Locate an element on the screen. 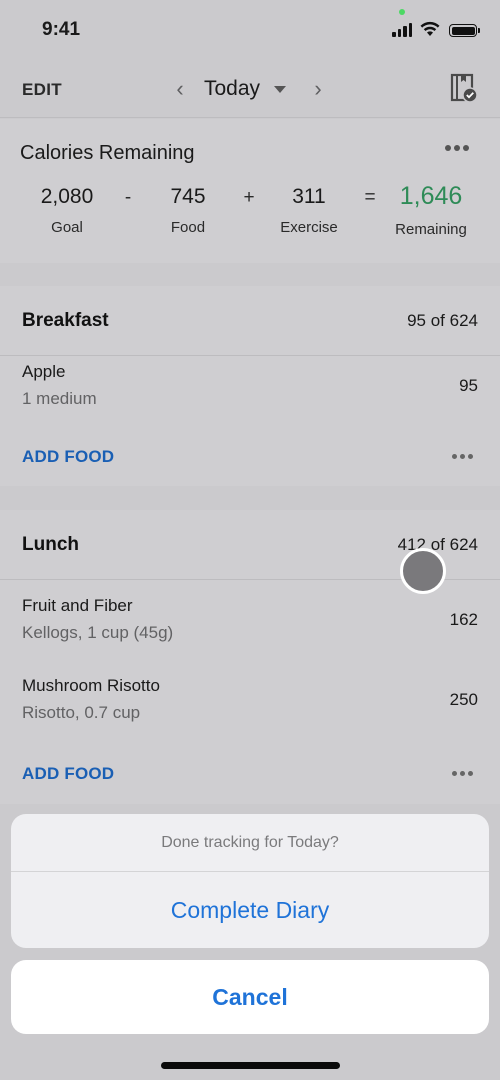  food-name: Fruit and Fiber is located at coordinates (77, 605).